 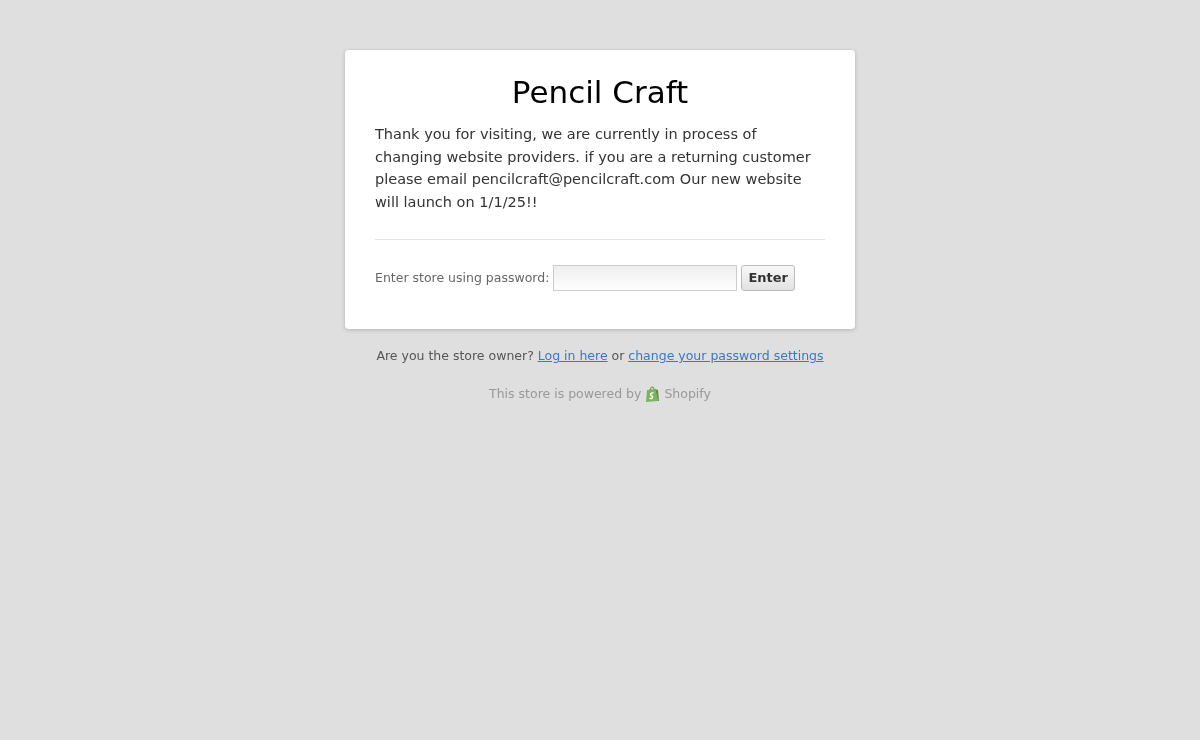 I want to click on password-field, so click(x=645, y=278).